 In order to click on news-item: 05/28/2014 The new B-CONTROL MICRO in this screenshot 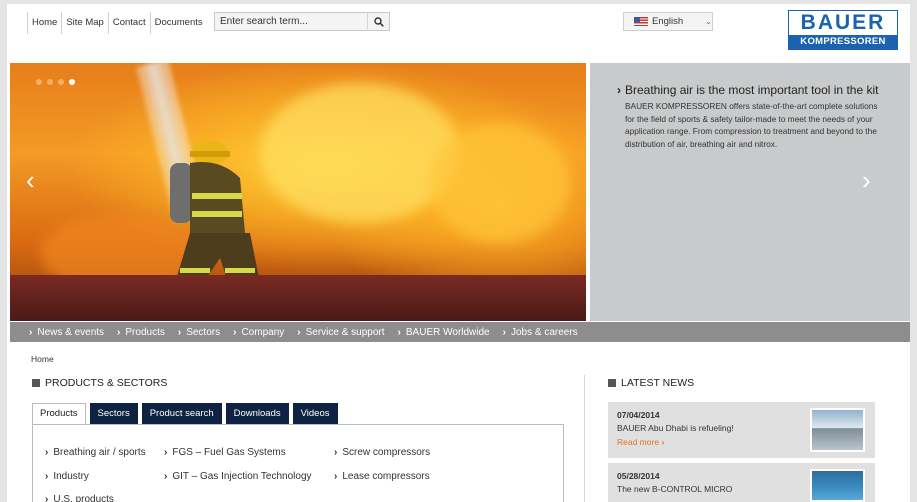, I will do `click(741, 482)`.